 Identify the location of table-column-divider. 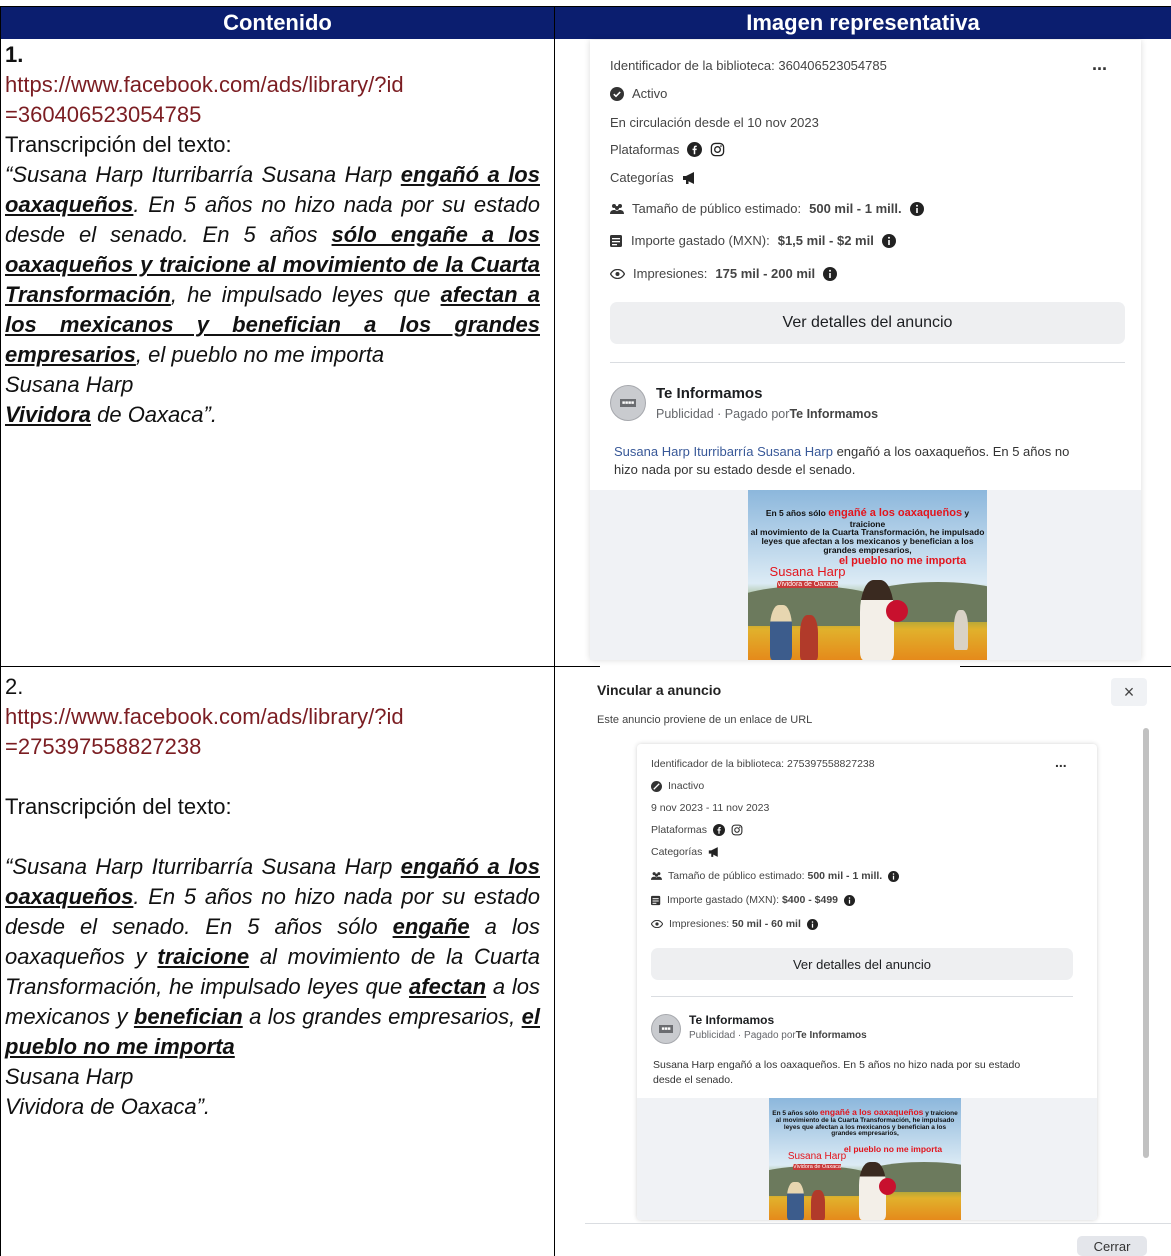
(554, 631).